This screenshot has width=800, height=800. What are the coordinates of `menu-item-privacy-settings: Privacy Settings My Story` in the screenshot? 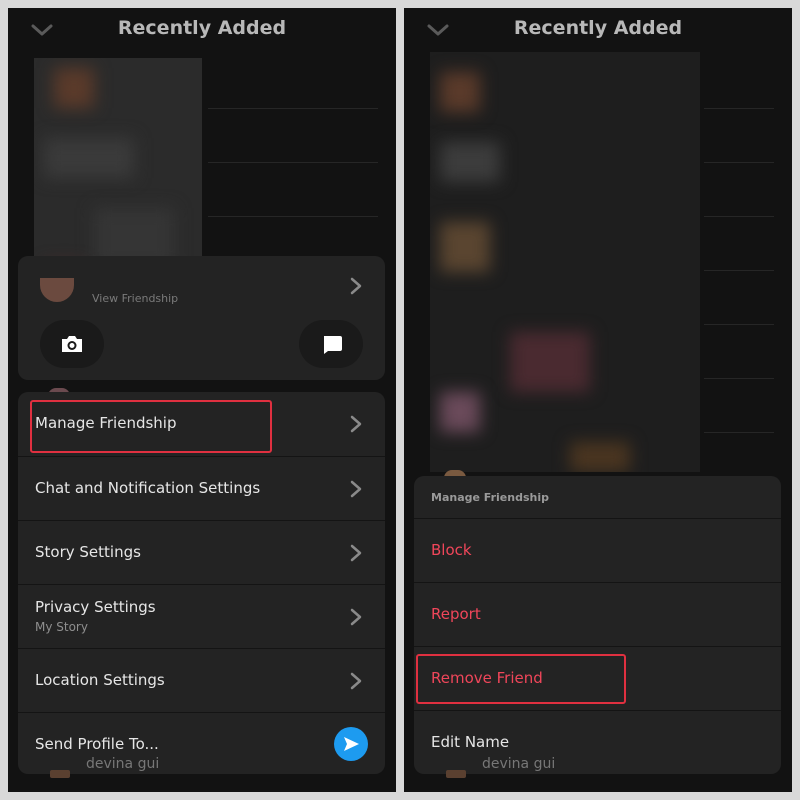 It's located at (201, 616).